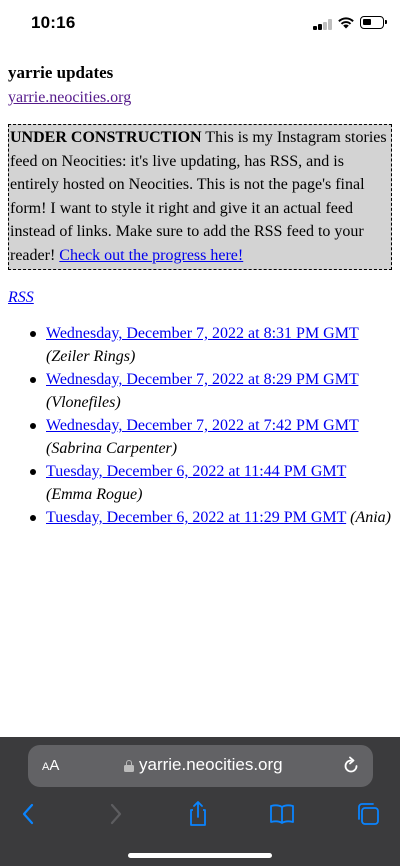  Describe the element at coordinates (323, 24) in the screenshot. I see `cellular-signal-icon` at that location.